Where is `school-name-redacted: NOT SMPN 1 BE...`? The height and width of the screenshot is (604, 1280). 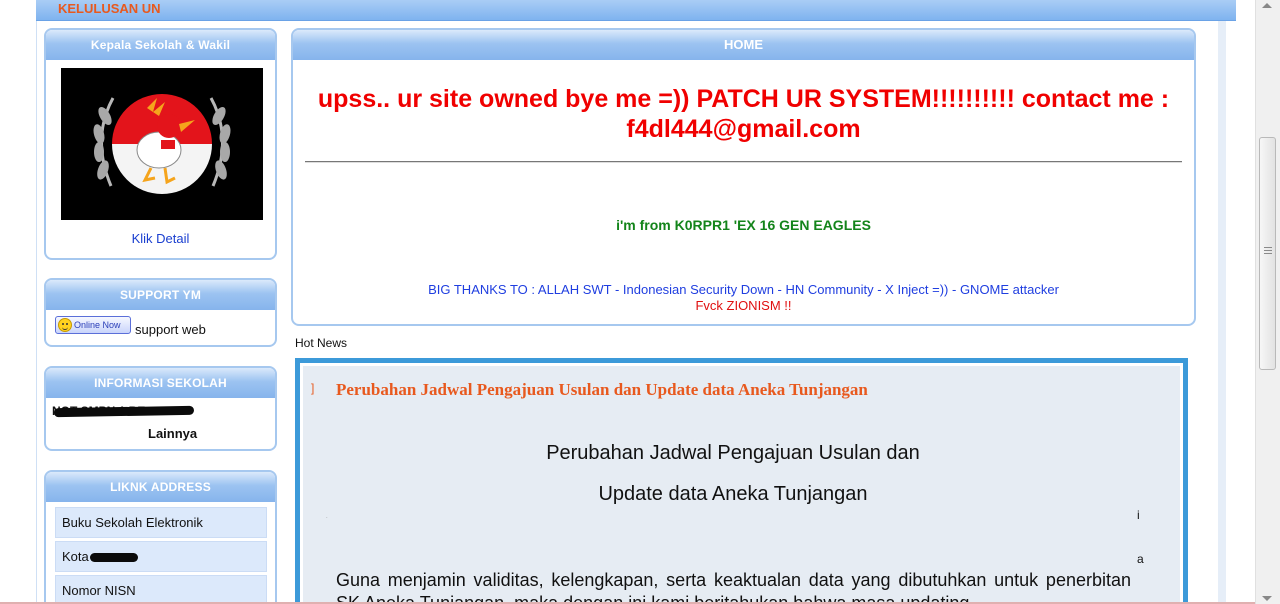 school-name-redacted: NOT SMPN 1 BE... is located at coordinates (127, 411).